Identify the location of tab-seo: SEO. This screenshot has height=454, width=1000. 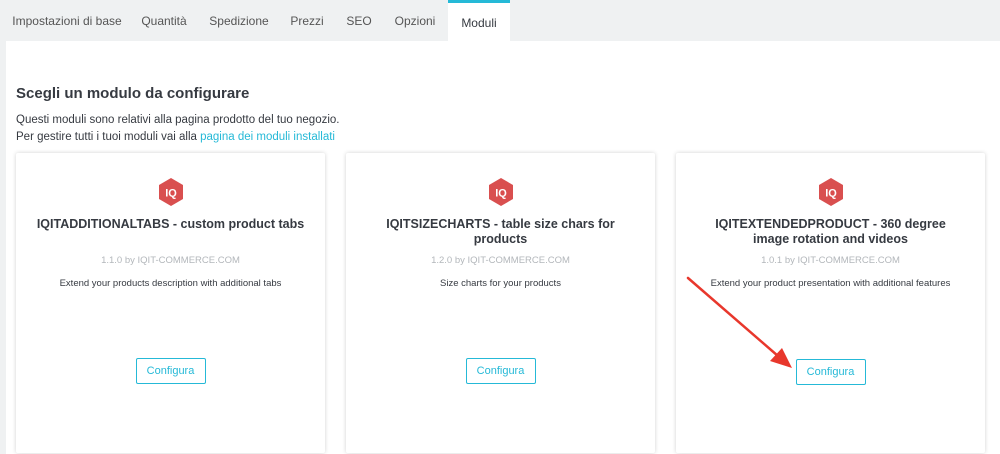
(359, 20).